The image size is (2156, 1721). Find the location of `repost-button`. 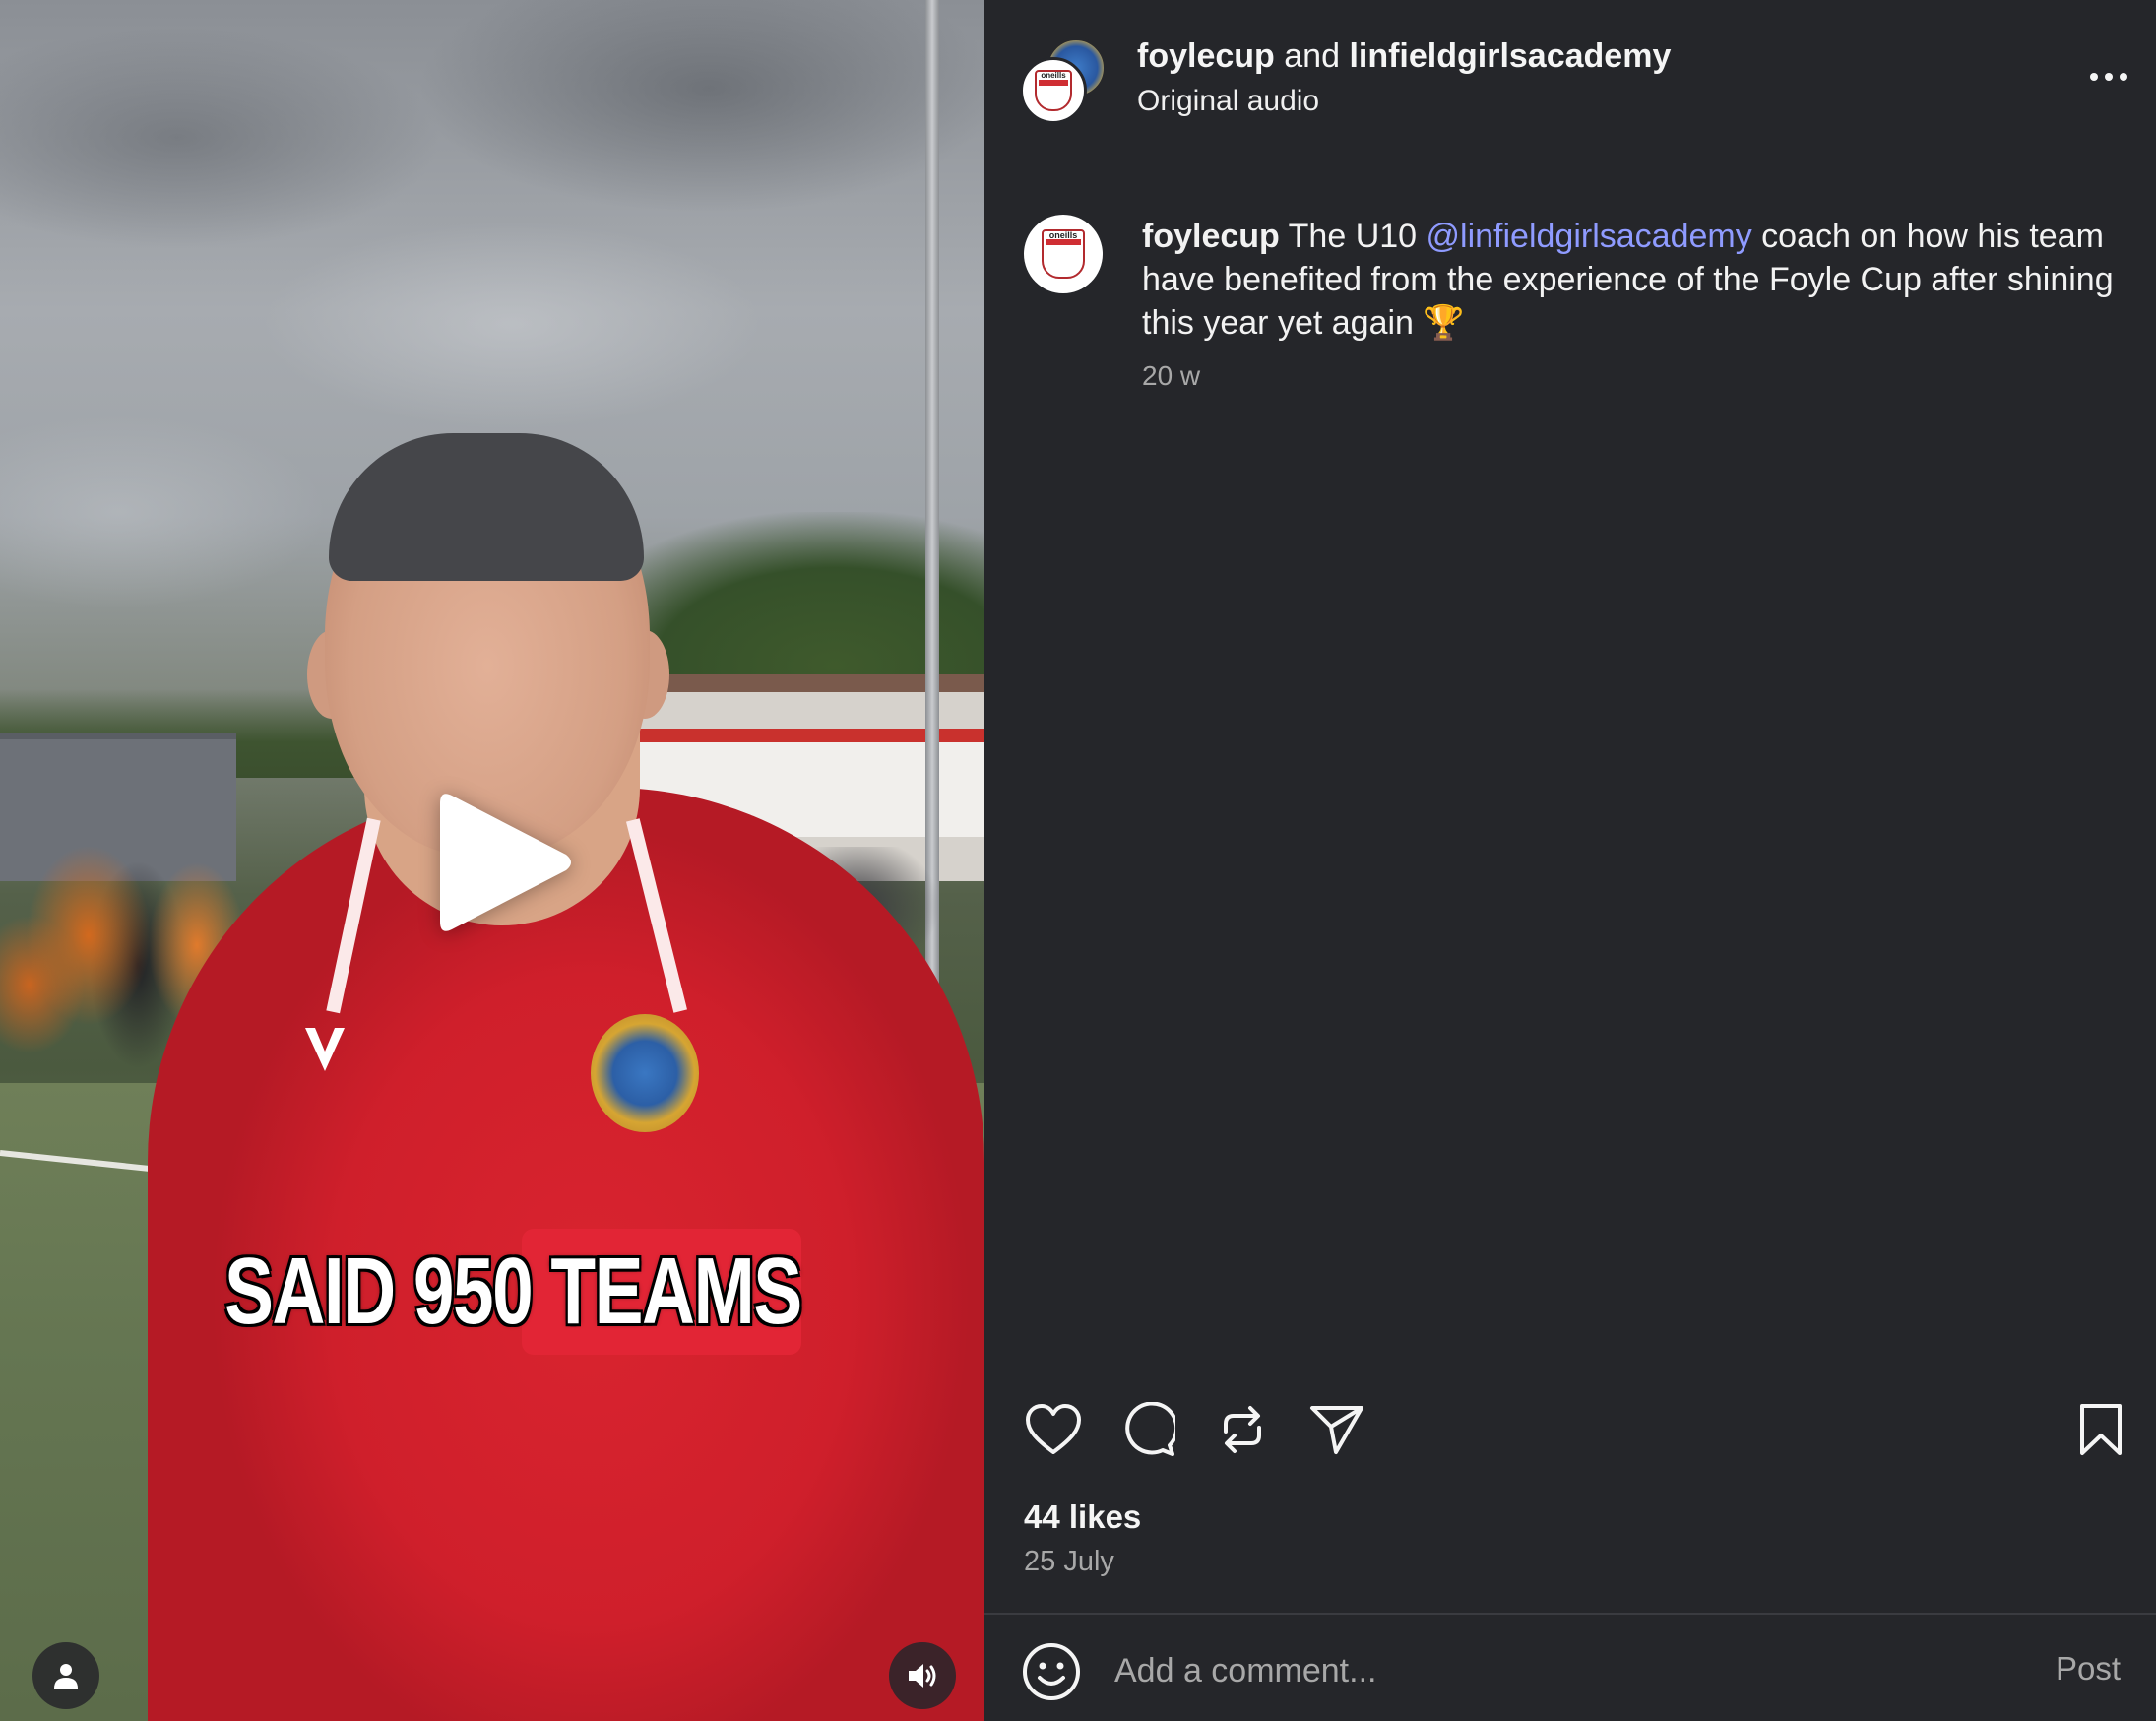

repost-button is located at coordinates (1242, 1429).